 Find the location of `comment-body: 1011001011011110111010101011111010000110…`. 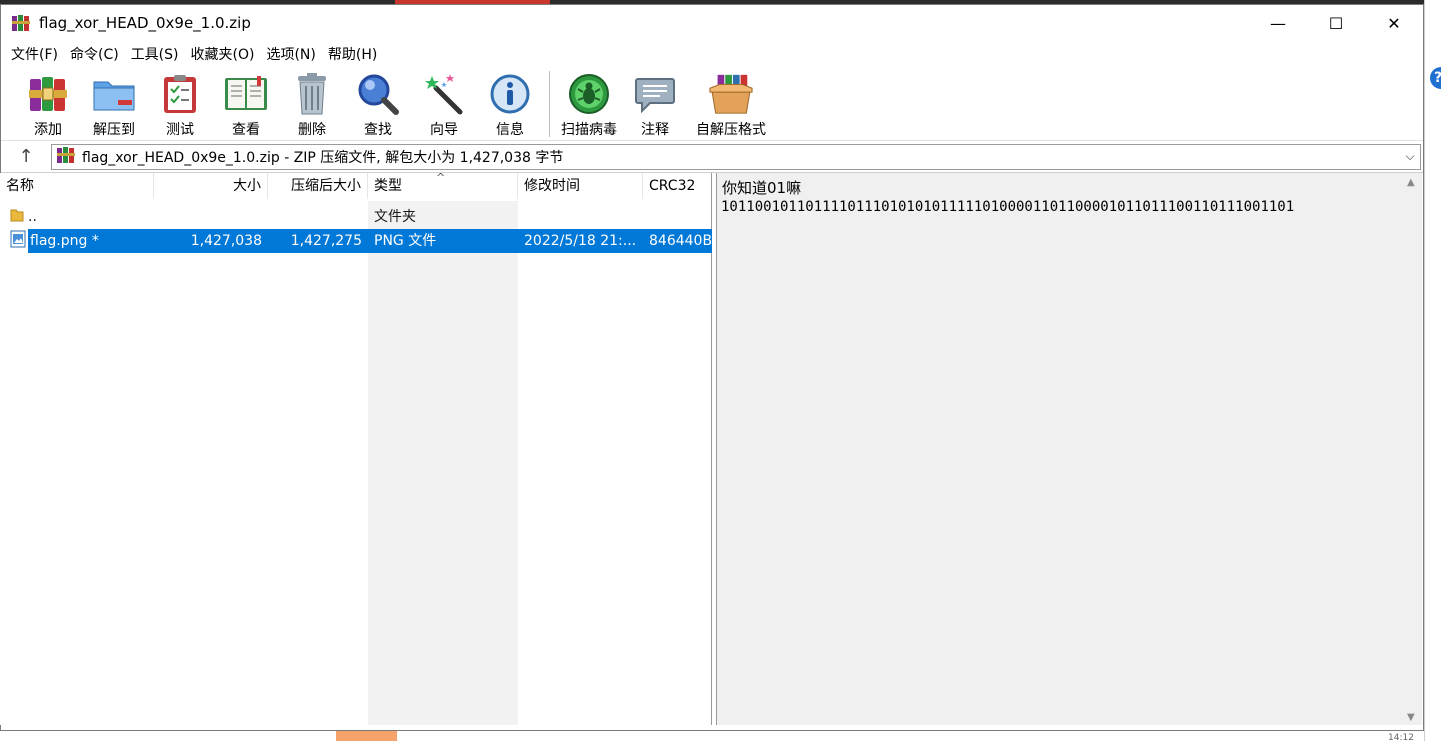

comment-body: 1011001011011110111010101011111010000110… is located at coordinates (1008, 207).